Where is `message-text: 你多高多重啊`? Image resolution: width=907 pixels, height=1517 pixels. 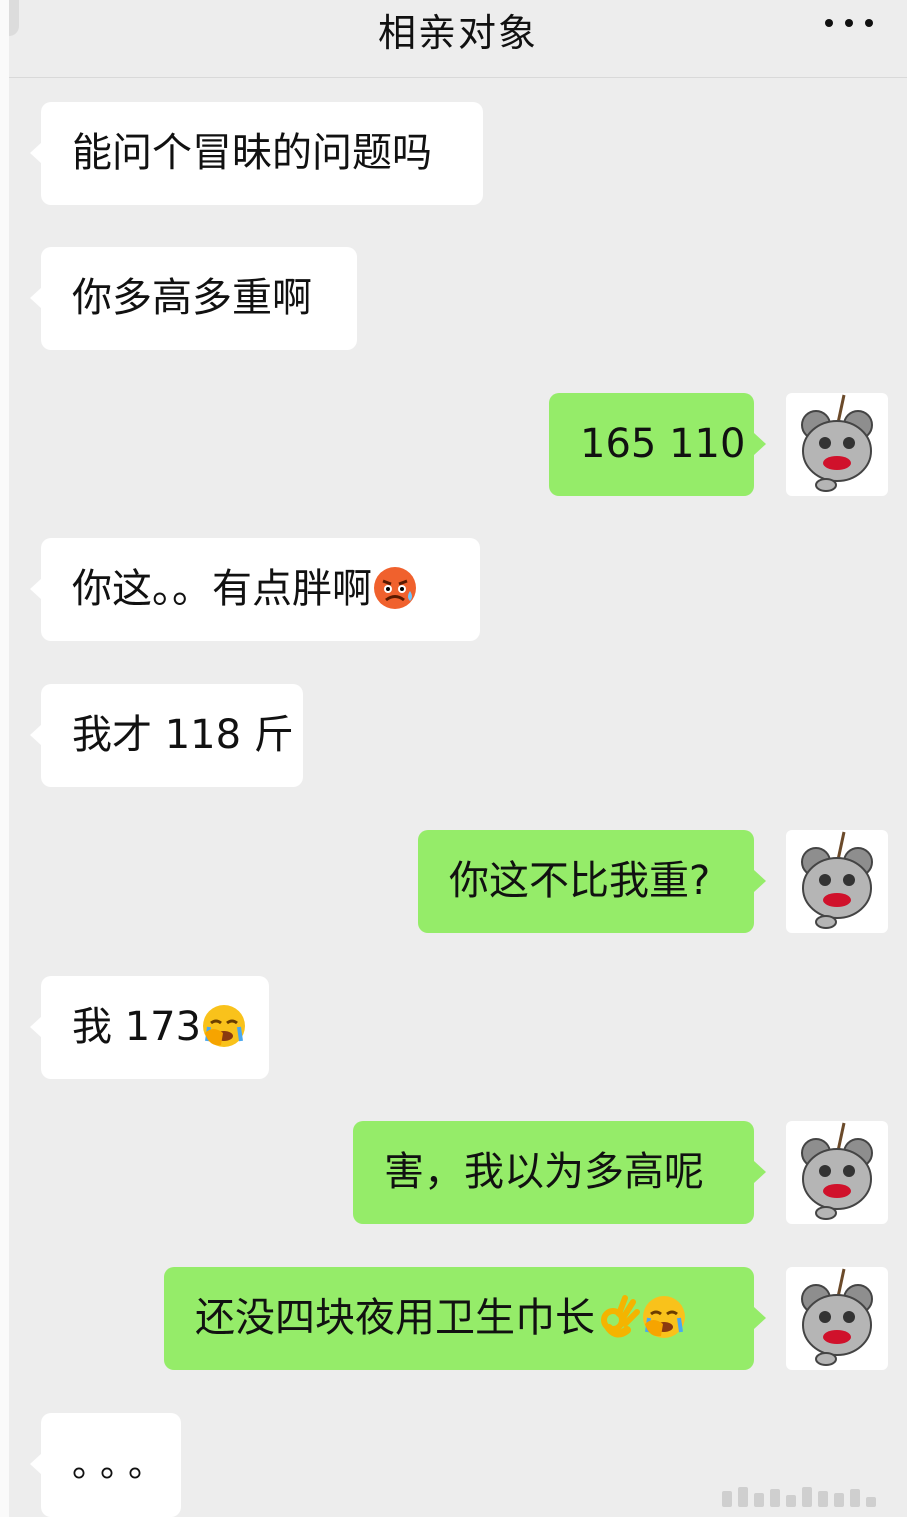
message-text: 你多高多重啊 is located at coordinates (192, 298).